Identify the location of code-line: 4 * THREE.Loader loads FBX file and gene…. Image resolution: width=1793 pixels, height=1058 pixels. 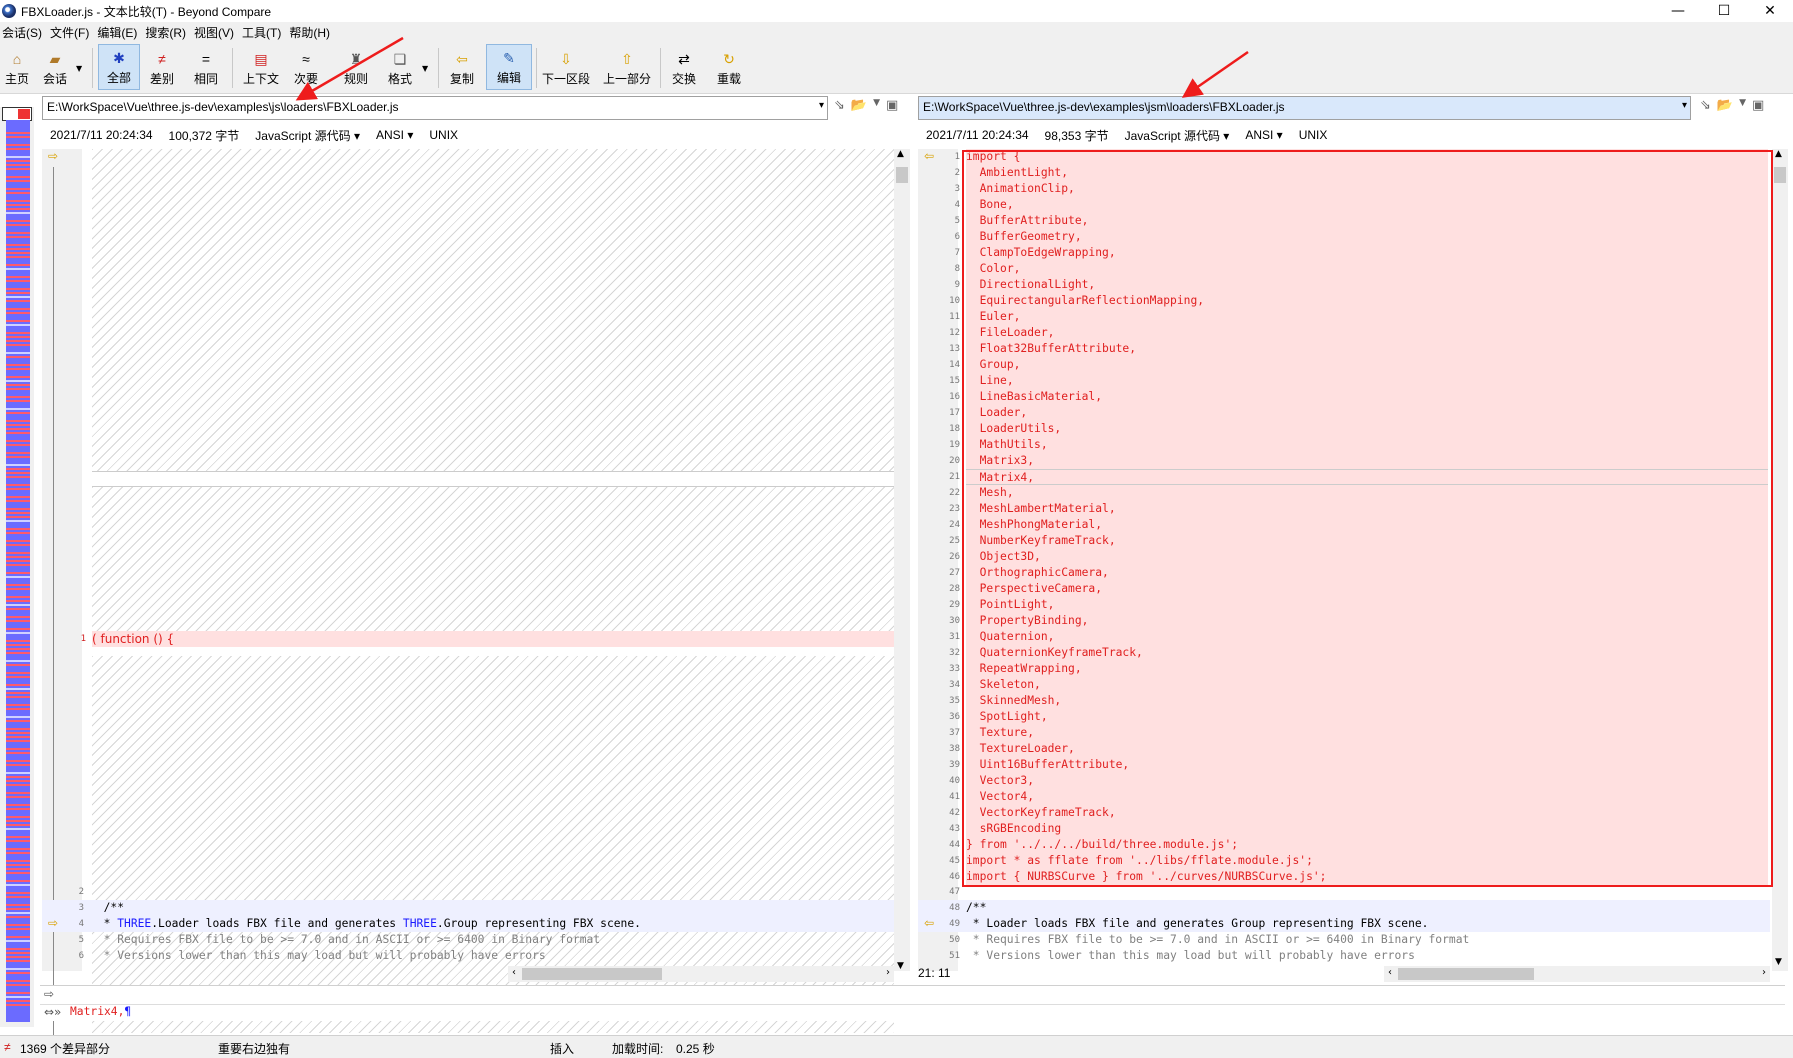
(468, 924).